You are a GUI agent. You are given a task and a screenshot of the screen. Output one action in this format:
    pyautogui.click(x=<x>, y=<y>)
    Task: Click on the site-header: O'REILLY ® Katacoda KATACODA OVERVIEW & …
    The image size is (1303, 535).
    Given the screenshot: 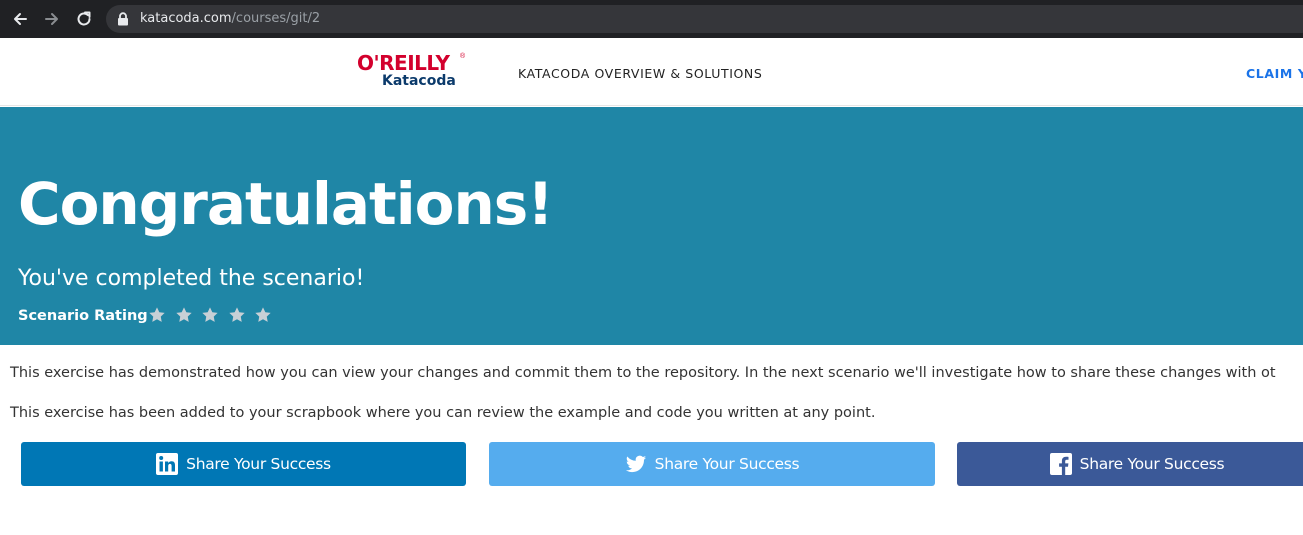 What is the action you would take?
    pyautogui.click(x=651, y=72)
    